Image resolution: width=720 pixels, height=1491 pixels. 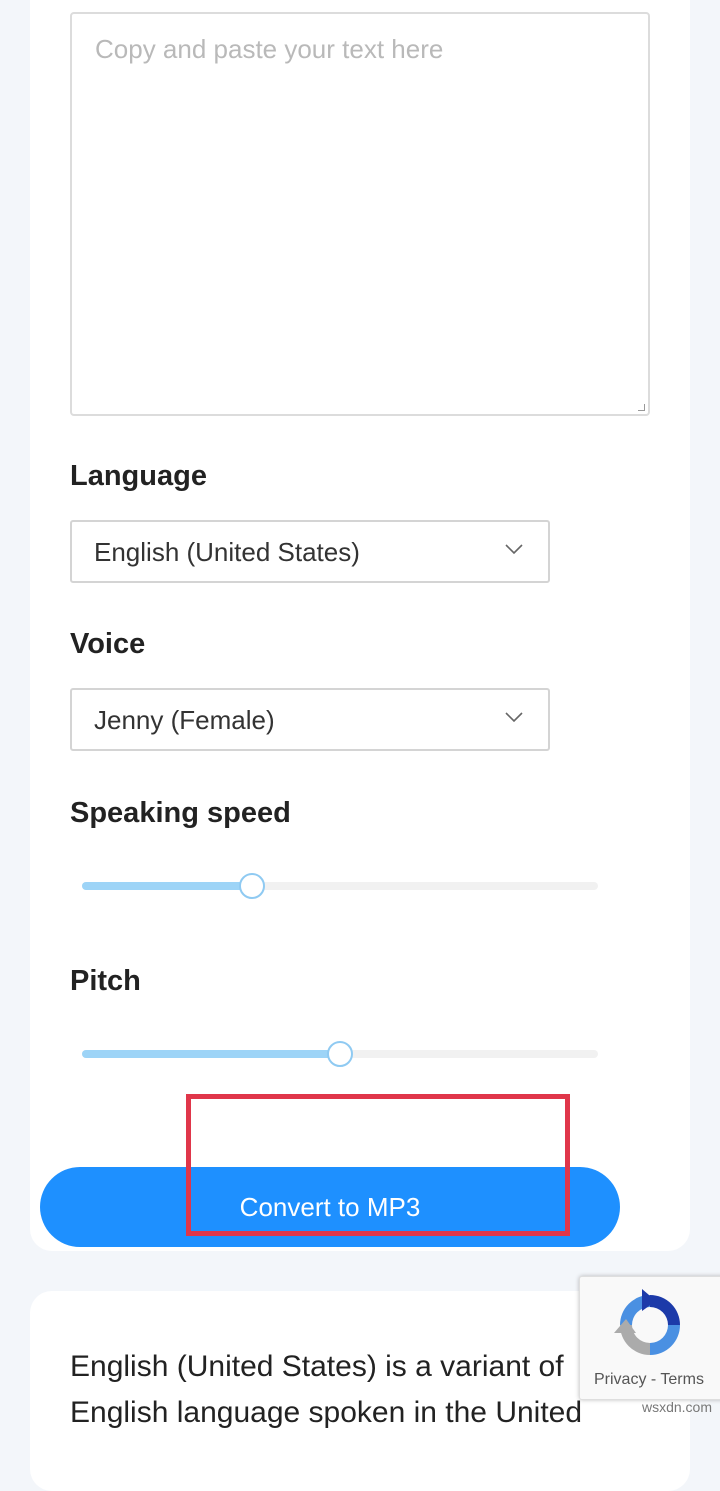 I want to click on recaptcha-badge: Privacy - Terms, so click(x=649, y=1338).